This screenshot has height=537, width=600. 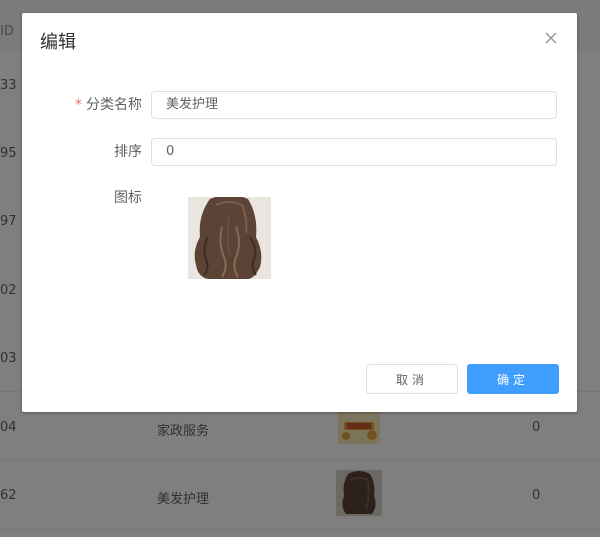 I want to click on confirm-button: 确定, so click(x=513, y=379).